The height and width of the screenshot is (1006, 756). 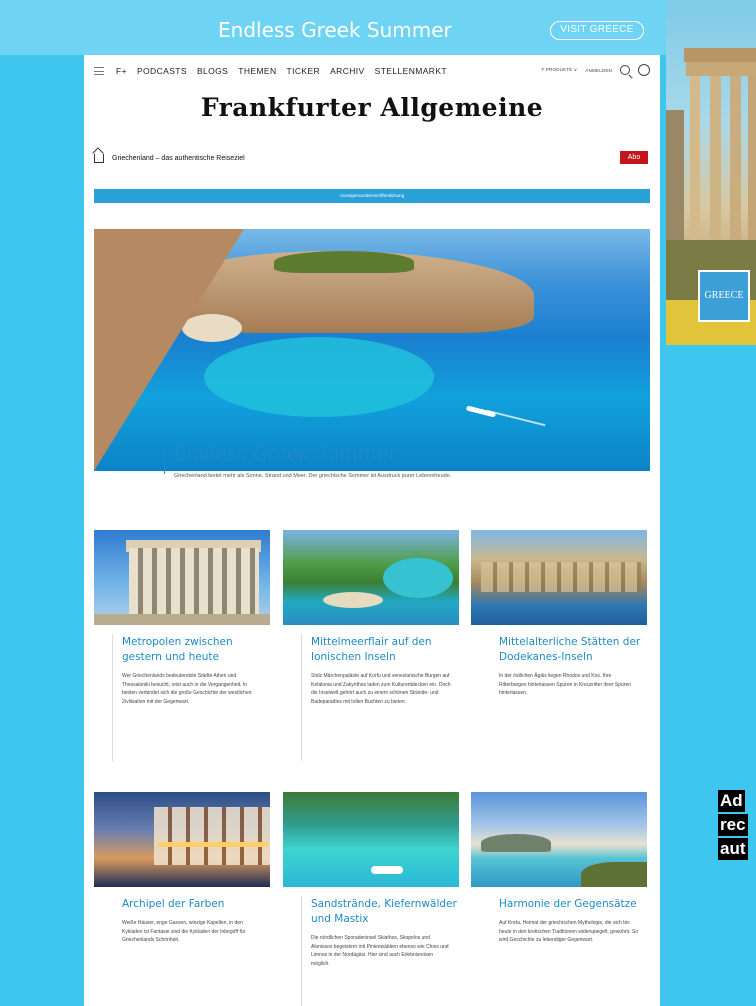 I want to click on top-ad-banner: Endless Greek Summer VISIT GREECE, so click(x=333, y=27).